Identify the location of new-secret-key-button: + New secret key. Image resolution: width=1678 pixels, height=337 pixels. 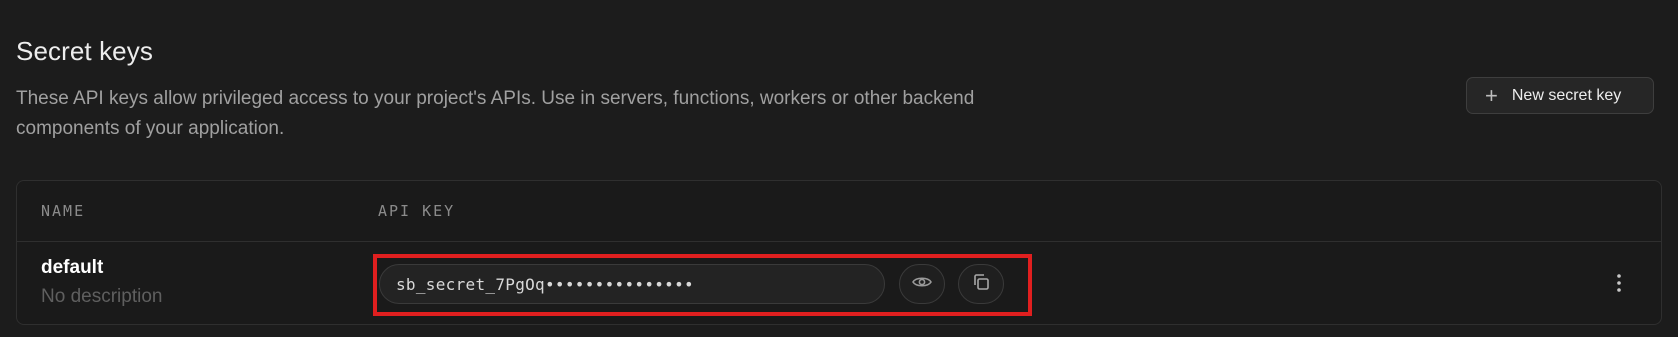
(1560, 95).